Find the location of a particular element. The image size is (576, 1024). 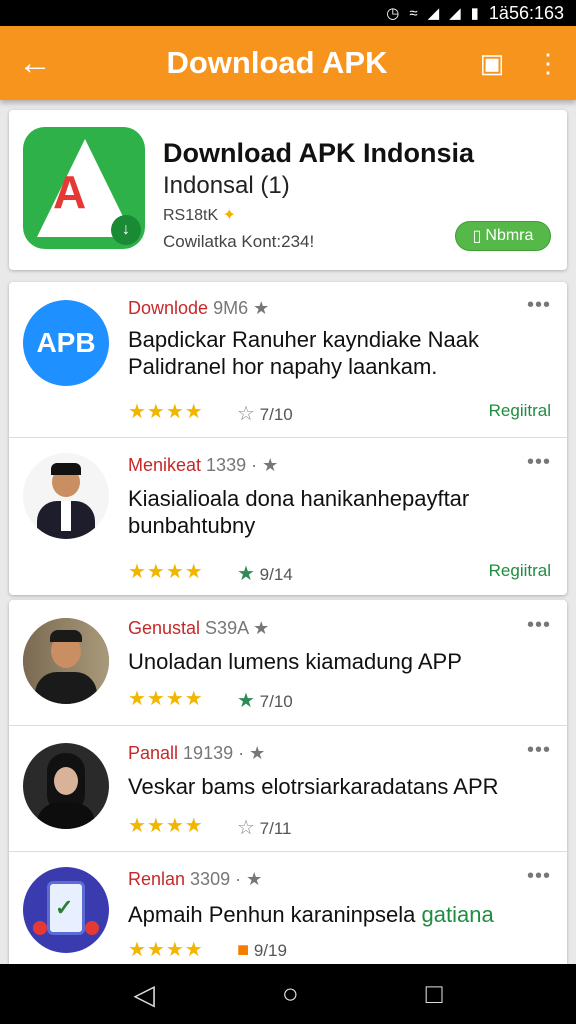

lock-icon: ■ is located at coordinates (243, 950).